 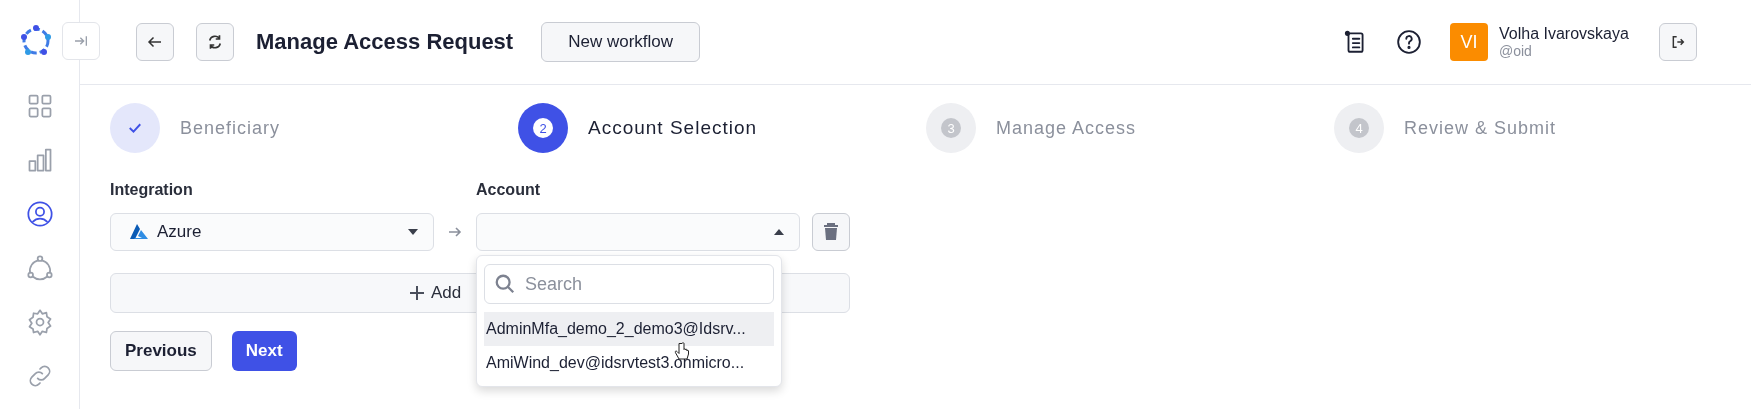 What do you see at coordinates (673, 128) in the screenshot?
I see `step-label: Account Selection` at bounding box center [673, 128].